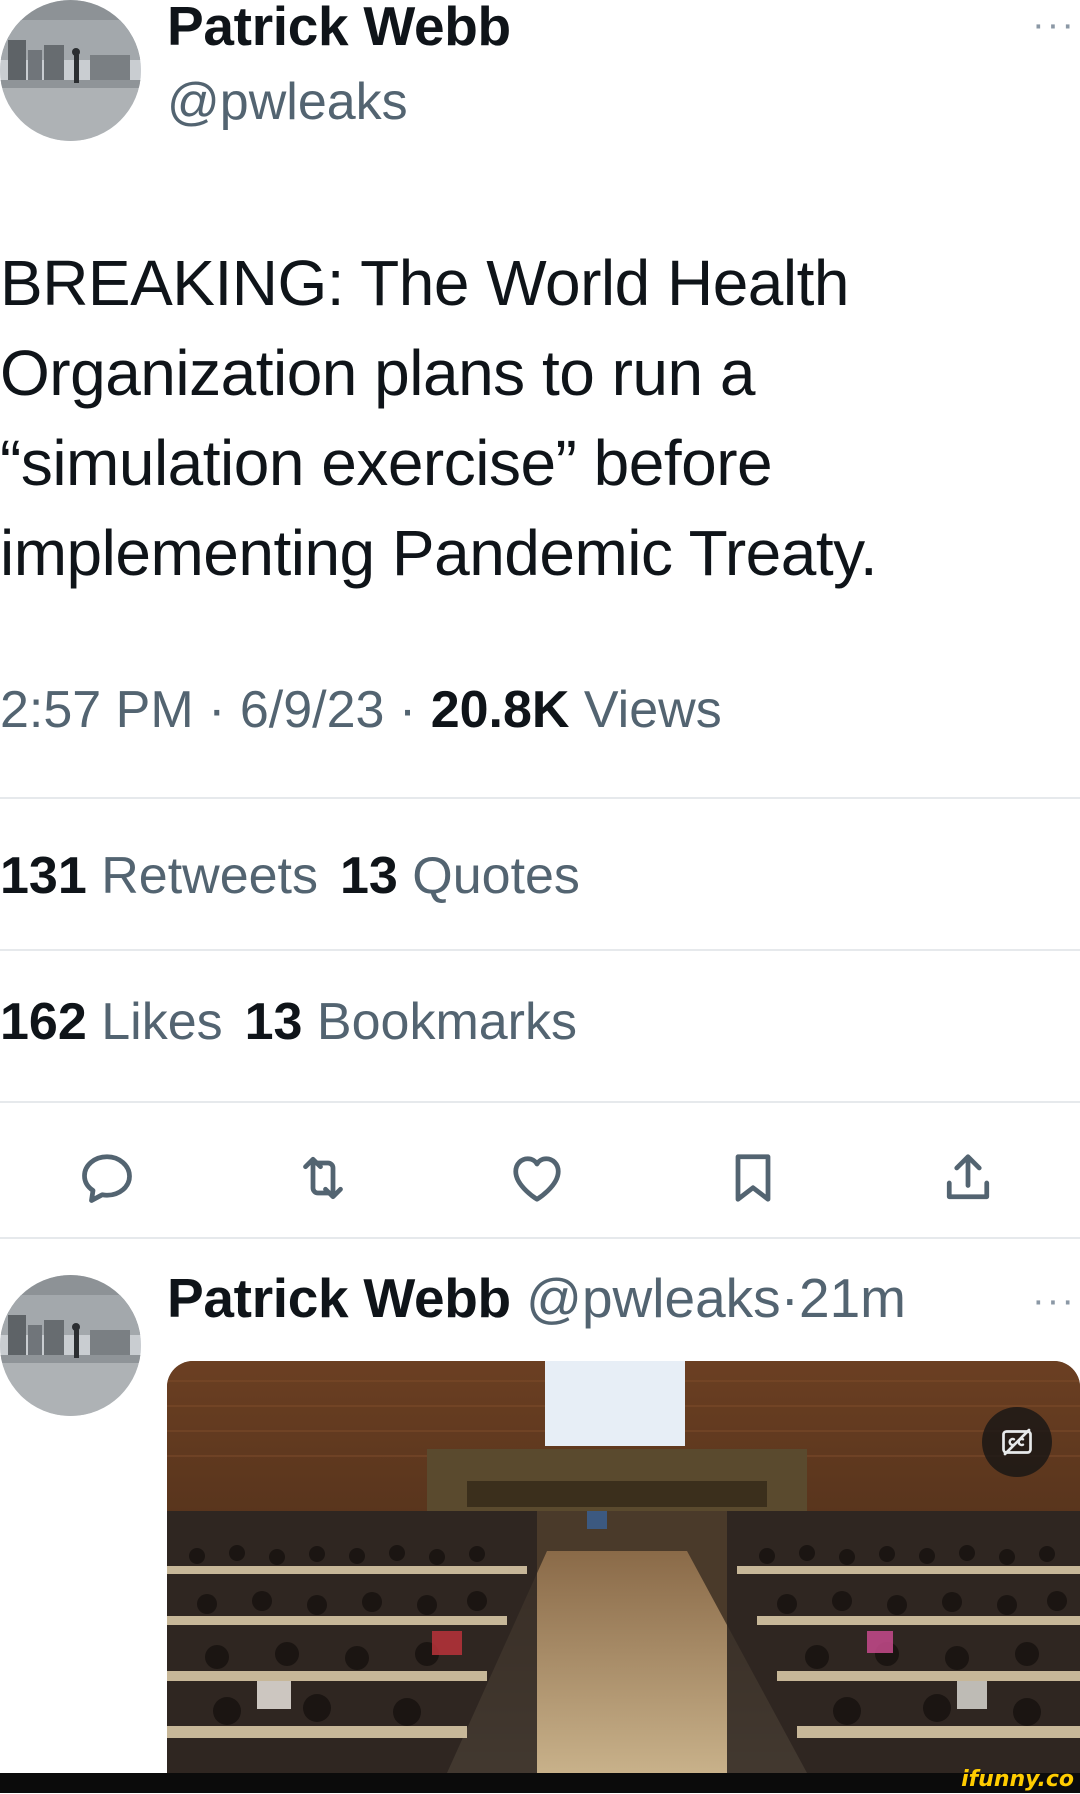  Describe the element at coordinates (209, 876) in the screenshot. I see `retweets-label: Retweets` at that location.